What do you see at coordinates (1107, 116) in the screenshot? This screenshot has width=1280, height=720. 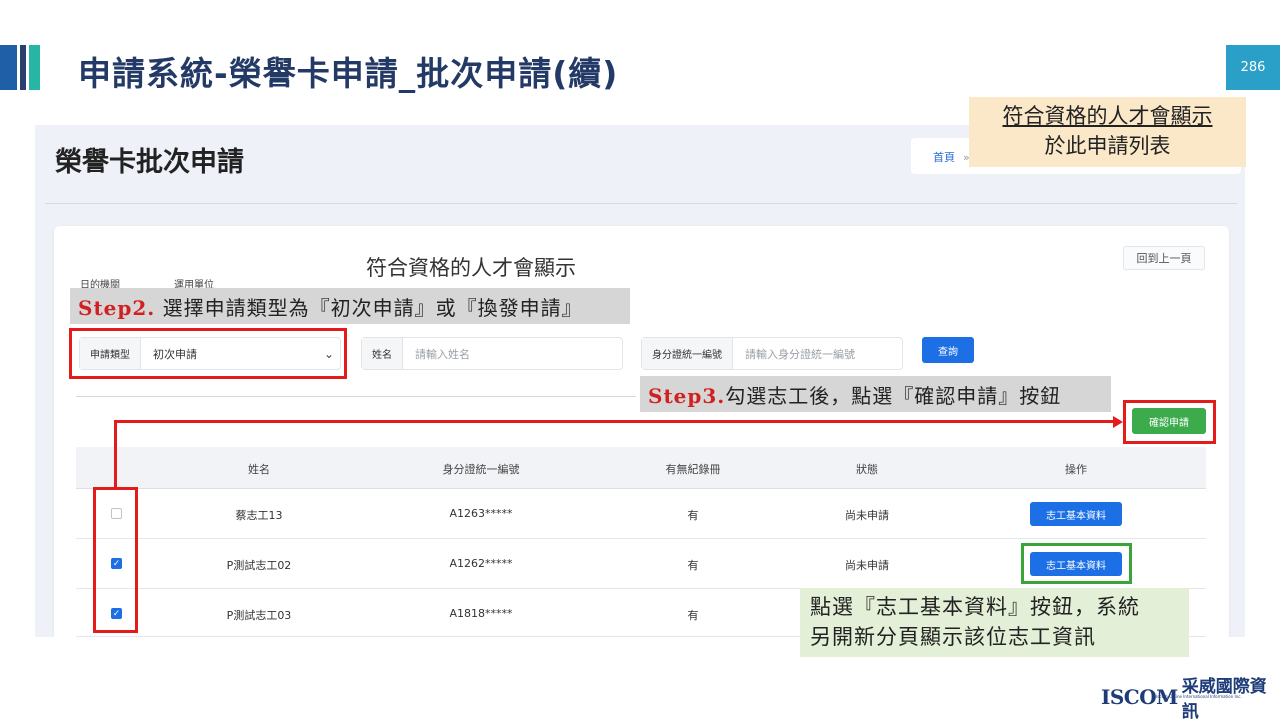 I see `yellow-line1: 符合資格的人才會顯示` at bounding box center [1107, 116].